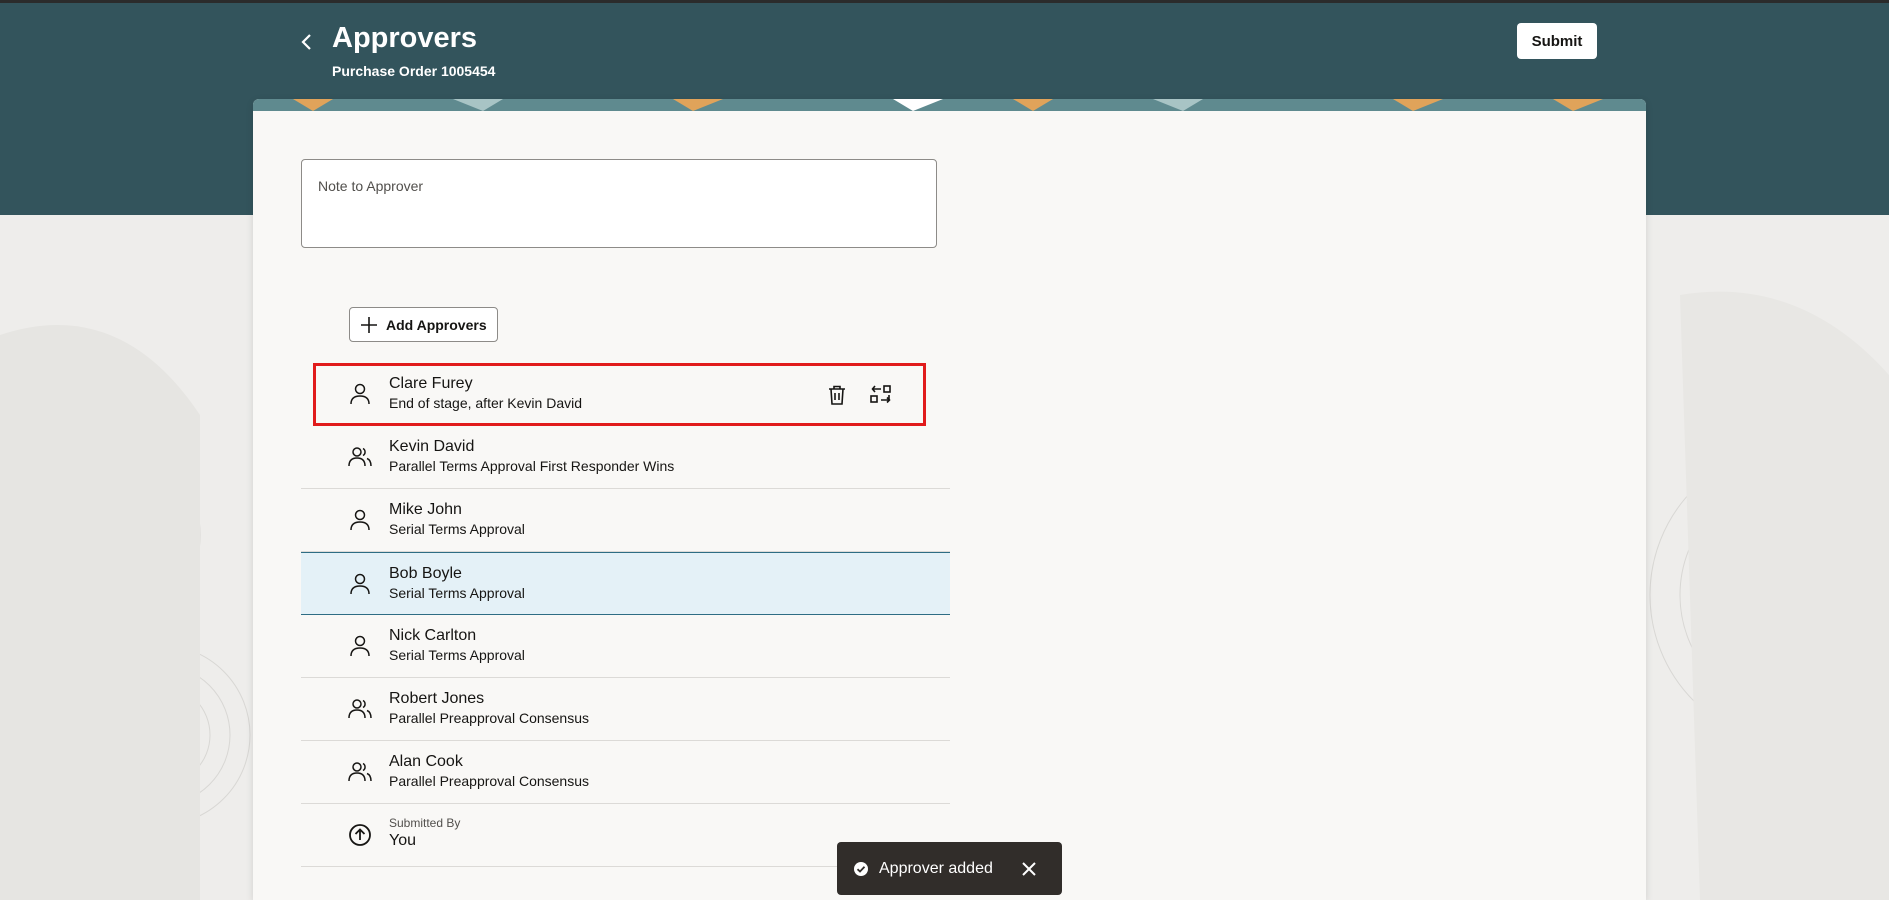 This screenshot has width=1889, height=900. Describe the element at coordinates (619, 203) in the screenshot. I see `note-to-approver-field: Note to Approver` at that location.